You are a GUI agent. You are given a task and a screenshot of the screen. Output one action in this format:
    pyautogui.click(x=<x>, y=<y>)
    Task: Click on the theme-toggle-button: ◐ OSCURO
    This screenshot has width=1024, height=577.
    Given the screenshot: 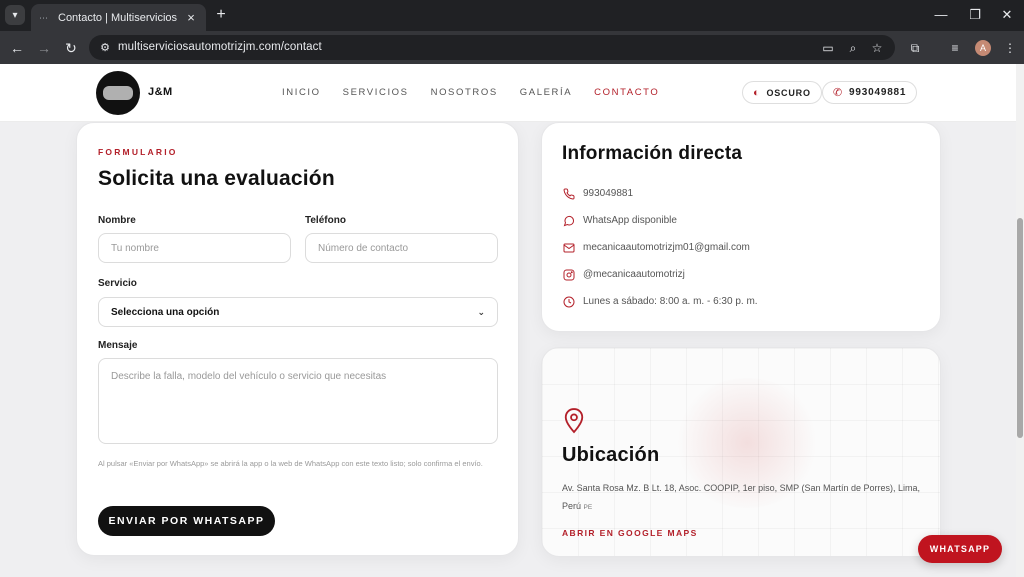 What is the action you would take?
    pyautogui.click(x=782, y=92)
    